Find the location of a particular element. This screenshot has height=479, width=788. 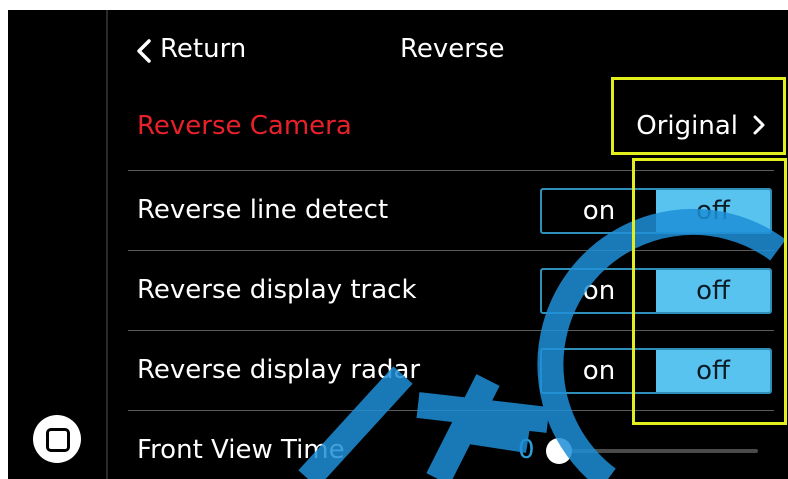

setting-label: Front View Time is located at coordinates (241, 450).